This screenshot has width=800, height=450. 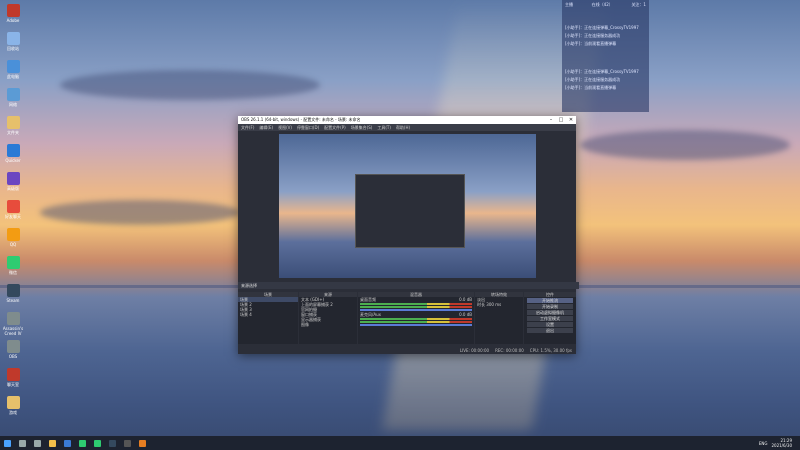 I want to click on menu-item: 视图(V), so click(x=285, y=128).